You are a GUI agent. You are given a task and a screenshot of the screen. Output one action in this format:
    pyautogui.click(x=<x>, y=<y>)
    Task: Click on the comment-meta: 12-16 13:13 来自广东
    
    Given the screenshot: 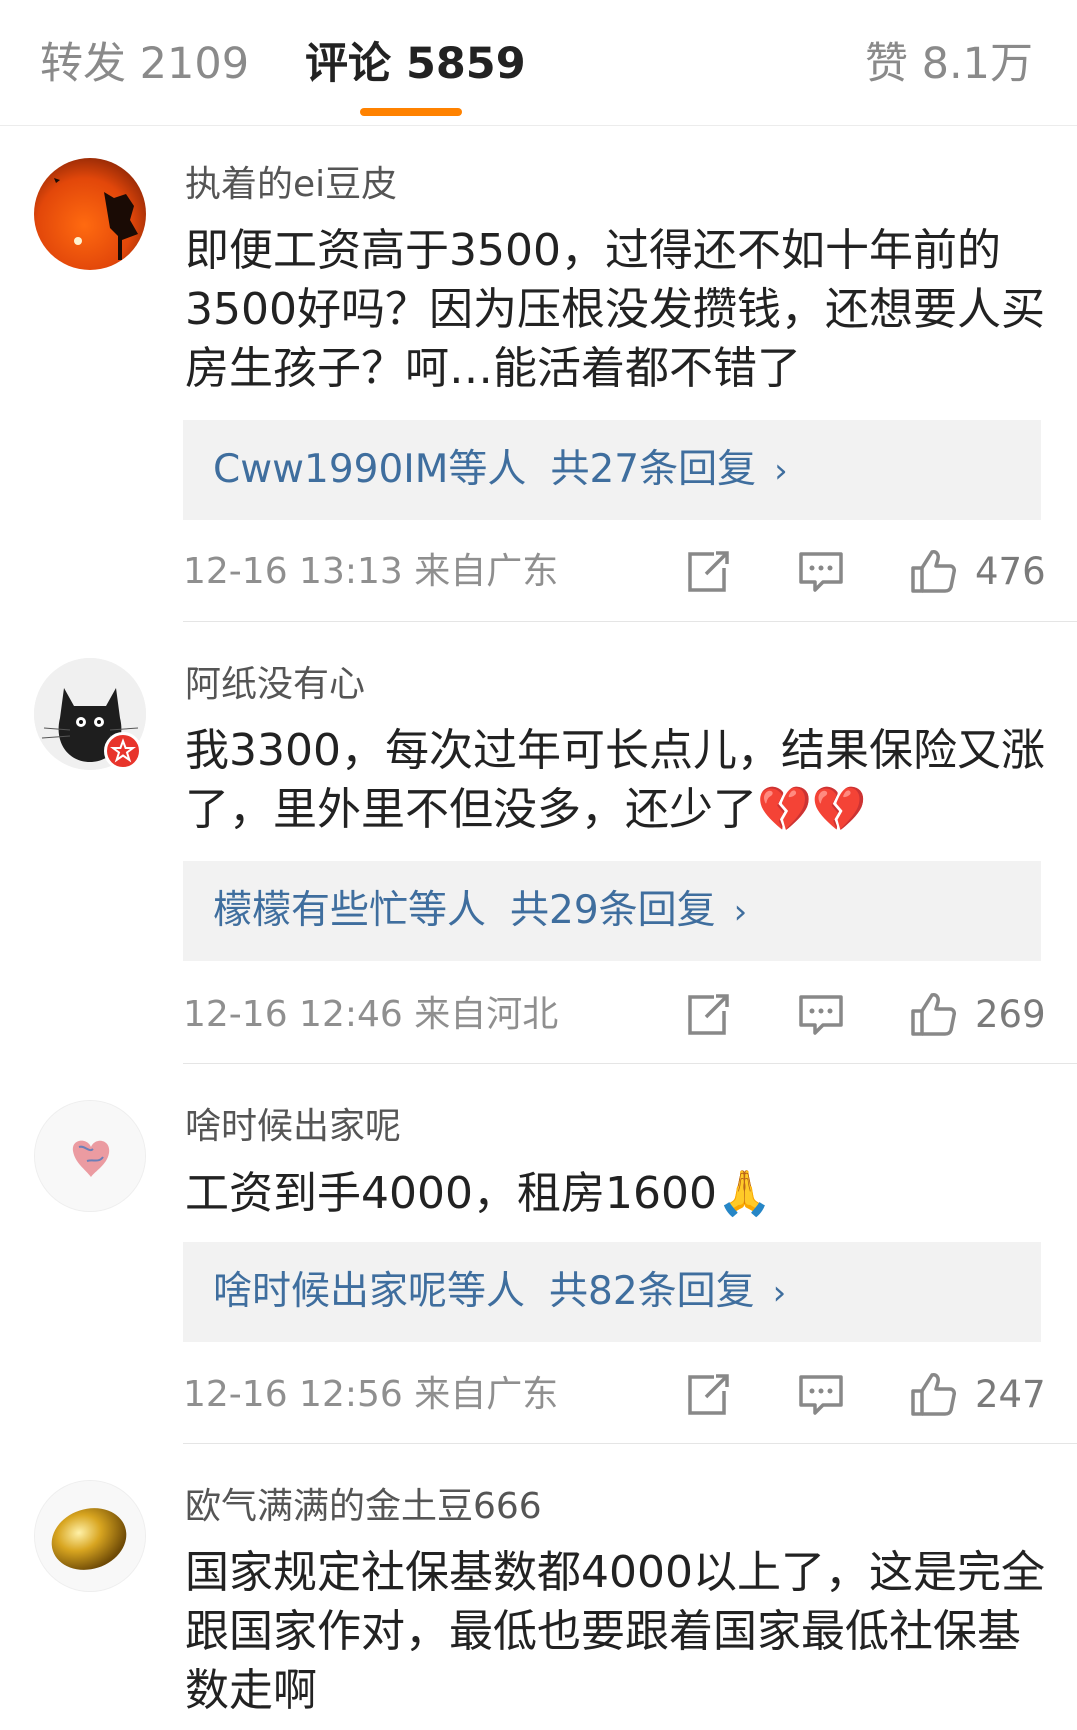 What is the action you would take?
    pyautogui.click(x=371, y=571)
    